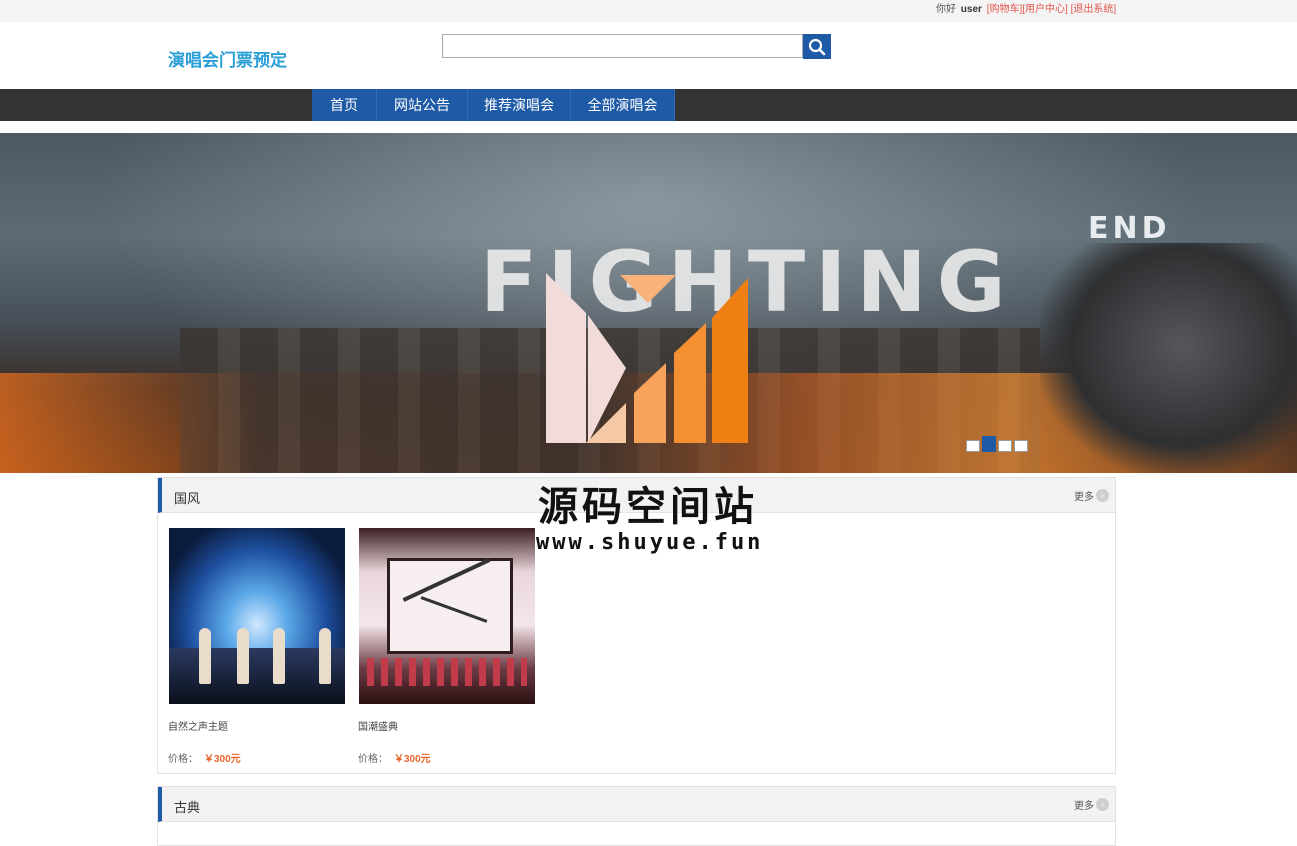 This screenshot has height=846, width=1297. Describe the element at coordinates (1094, 9) in the screenshot. I see `logout-link: [退出系统]` at that location.